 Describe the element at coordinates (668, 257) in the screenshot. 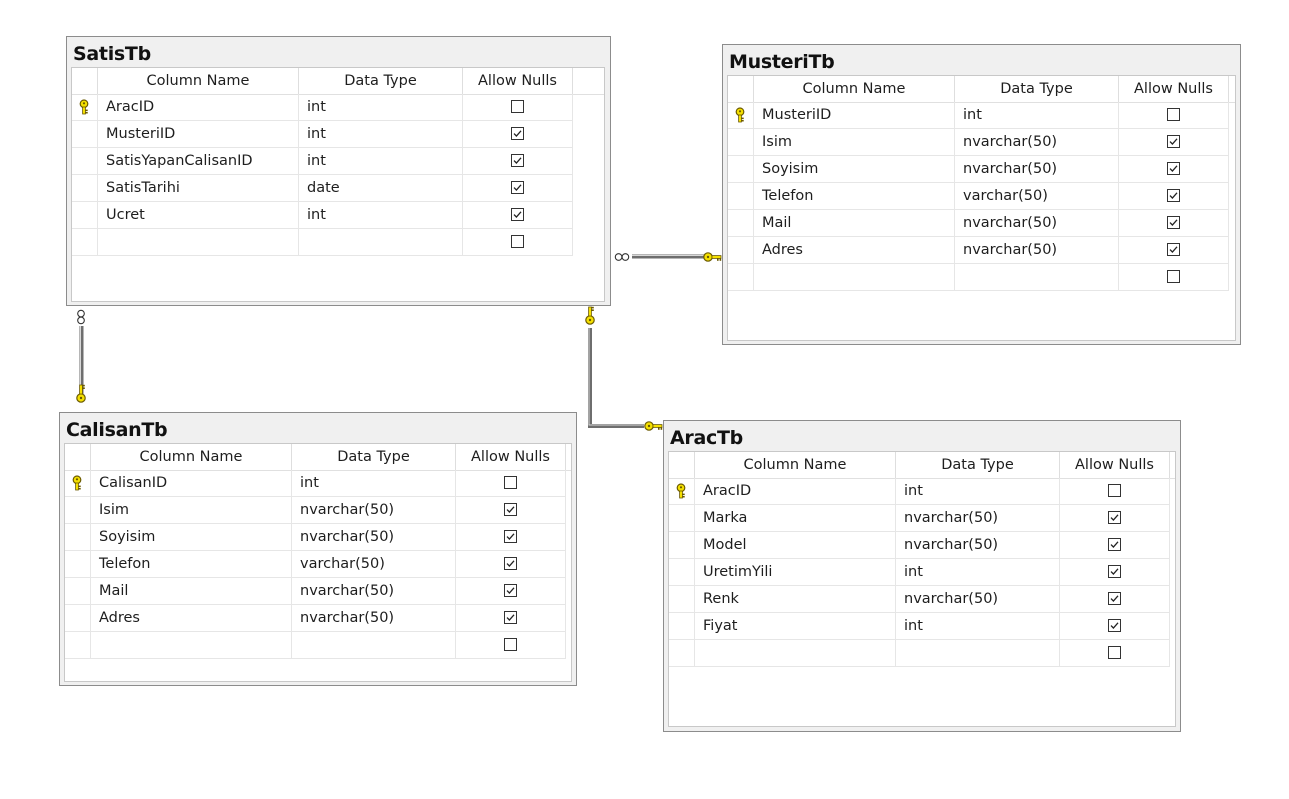

I see `relationship-satis-musteri` at that location.